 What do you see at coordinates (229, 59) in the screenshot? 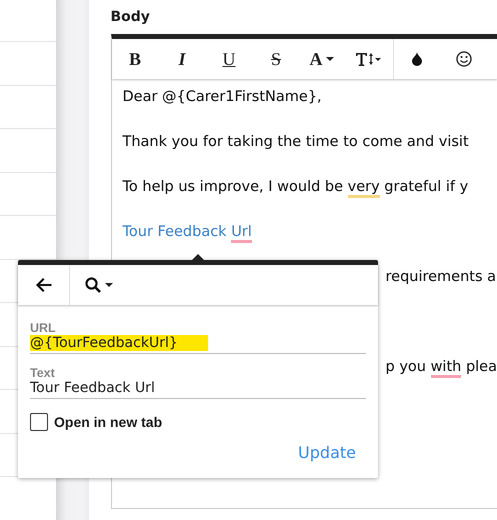
I see `underline-button: U` at bounding box center [229, 59].